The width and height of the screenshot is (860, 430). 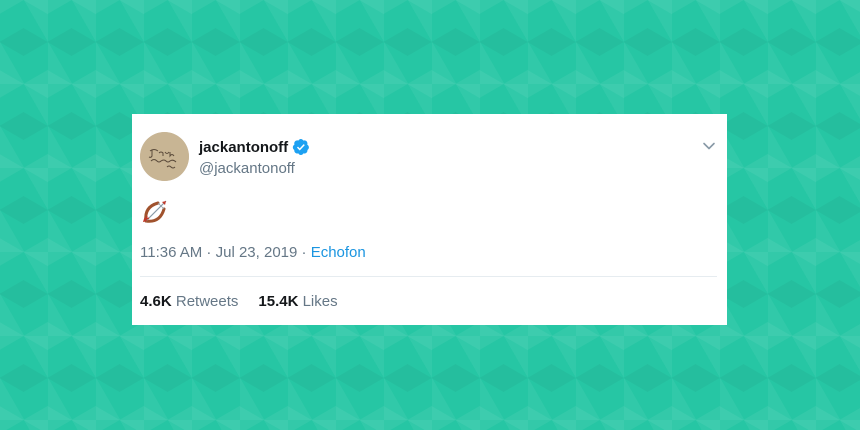 I want to click on likes-count: 15.4K, so click(x=278, y=301).